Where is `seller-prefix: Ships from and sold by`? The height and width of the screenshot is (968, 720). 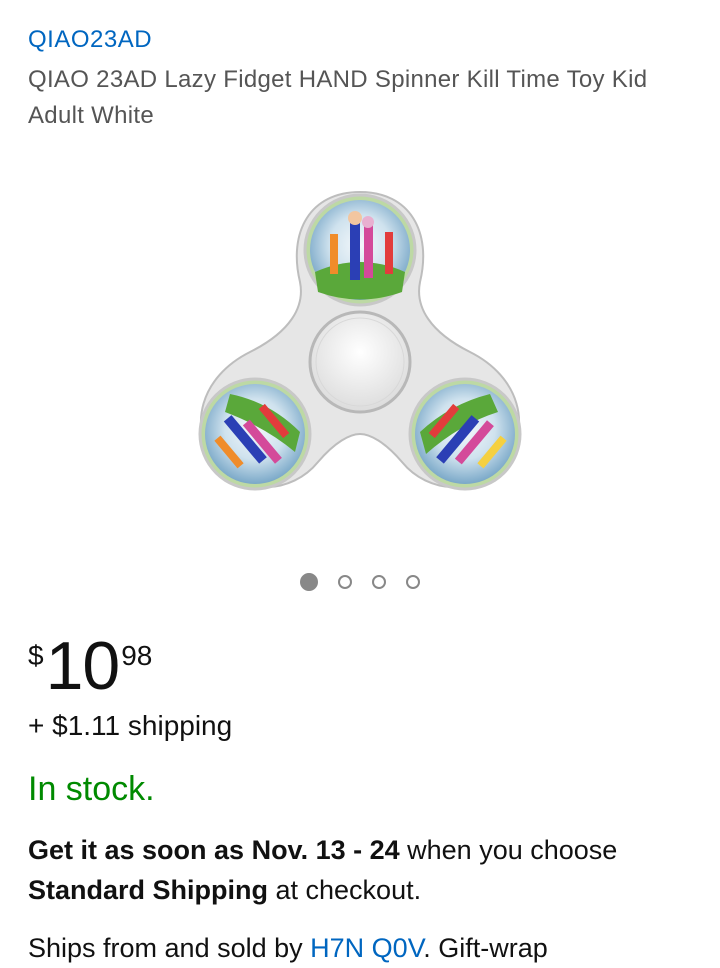
seller-prefix: Ships from and sold by is located at coordinates (169, 948).